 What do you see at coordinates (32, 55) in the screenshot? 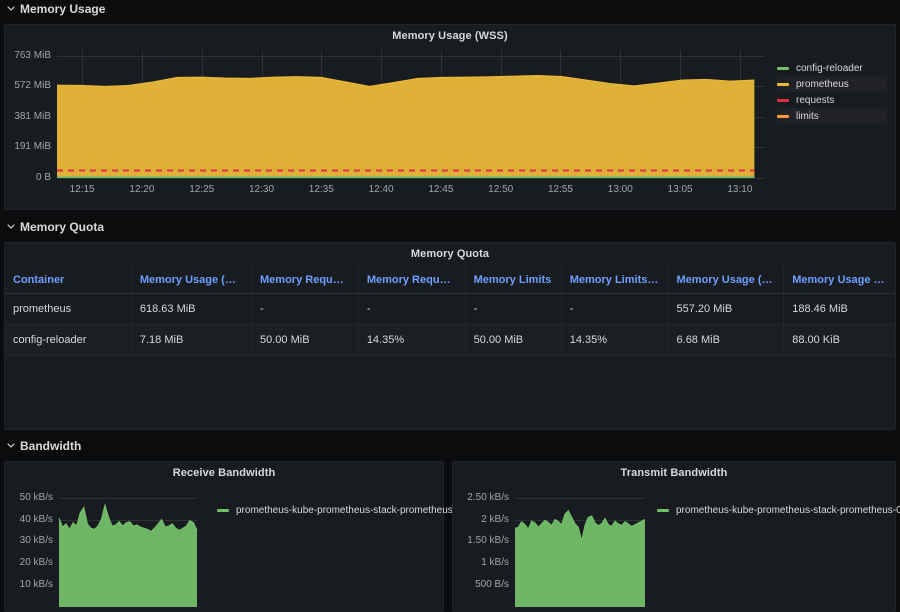
I see `y-axis-tick-label: 763 MiB` at bounding box center [32, 55].